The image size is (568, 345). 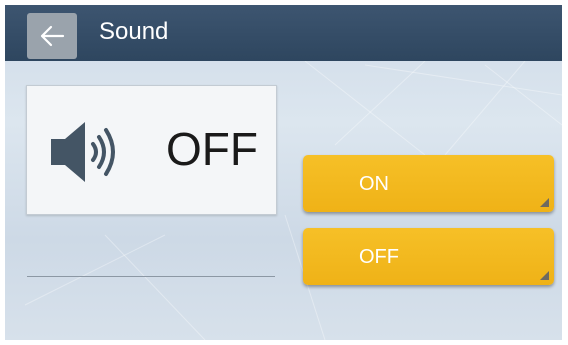 I want to click on sound-status-value: OFF, so click(x=212, y=149).